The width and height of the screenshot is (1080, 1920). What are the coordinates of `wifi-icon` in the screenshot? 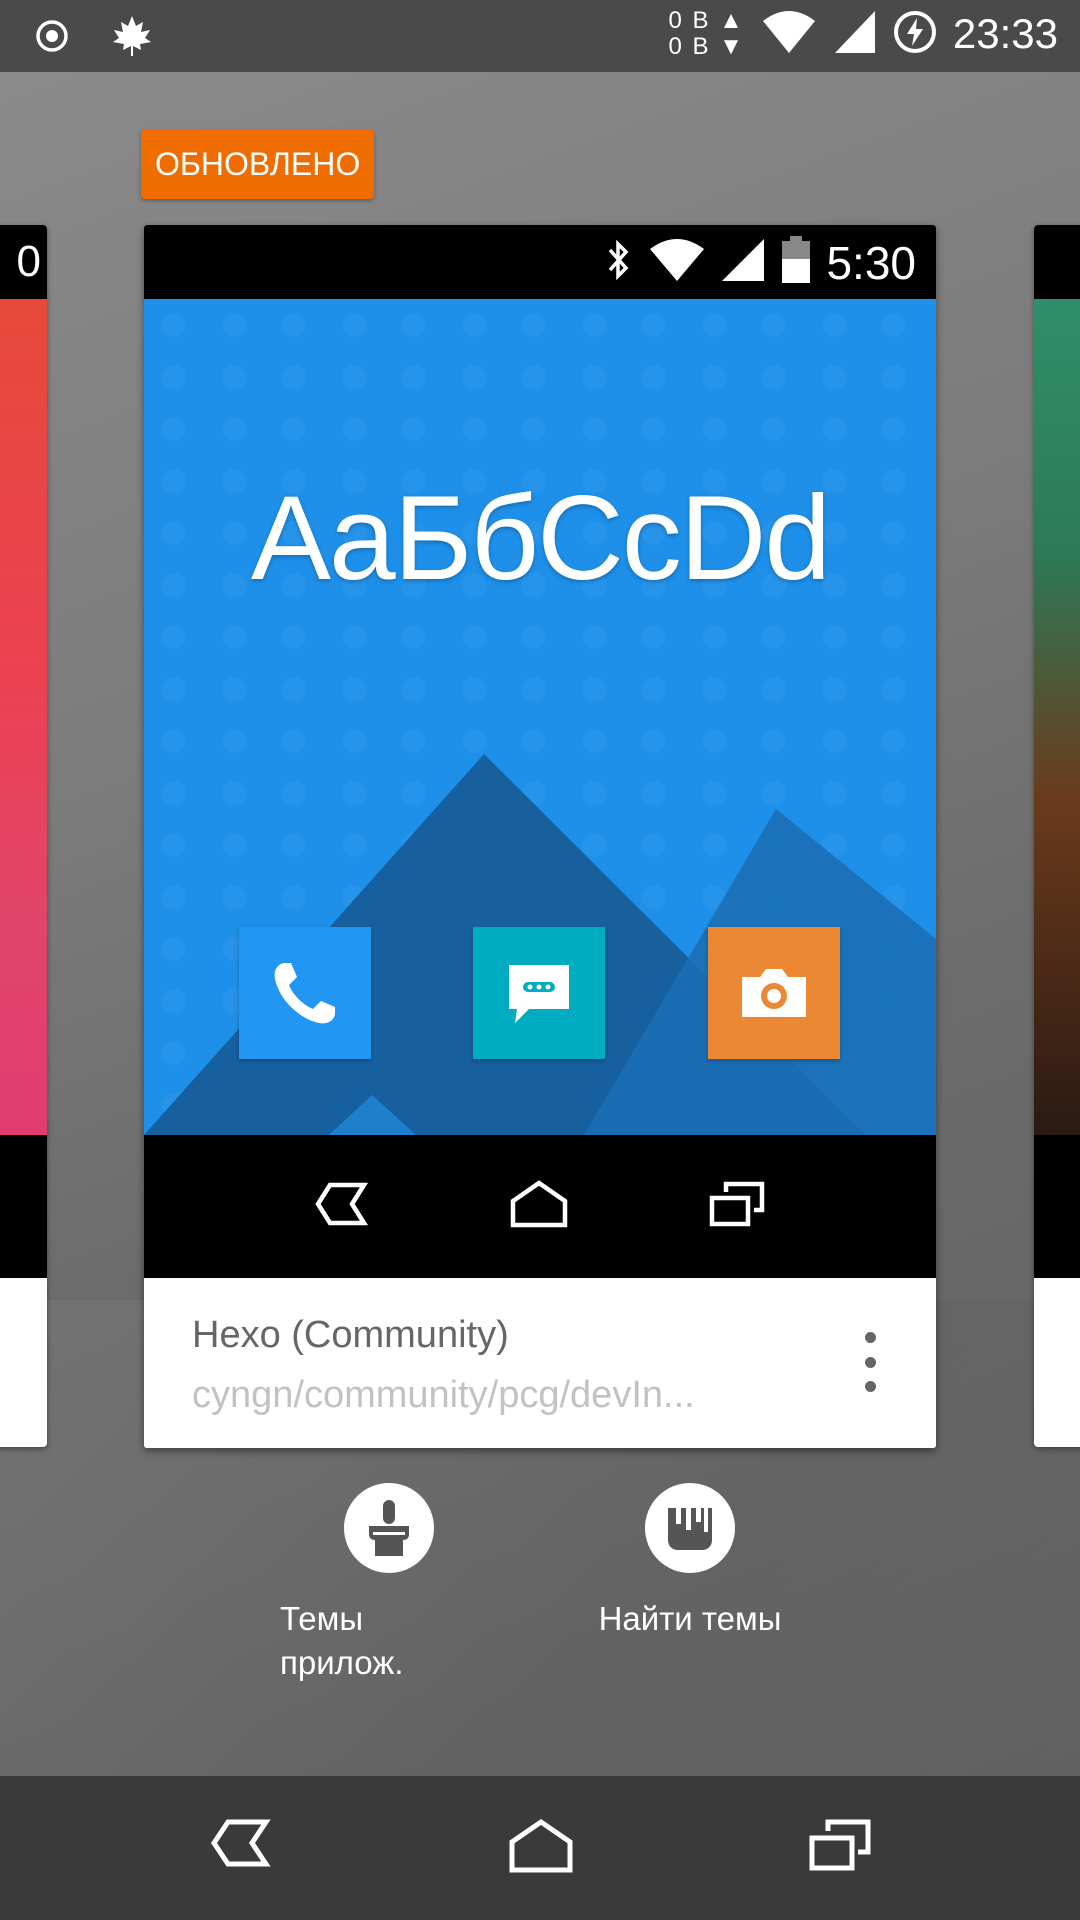 It's located at (789, 34).